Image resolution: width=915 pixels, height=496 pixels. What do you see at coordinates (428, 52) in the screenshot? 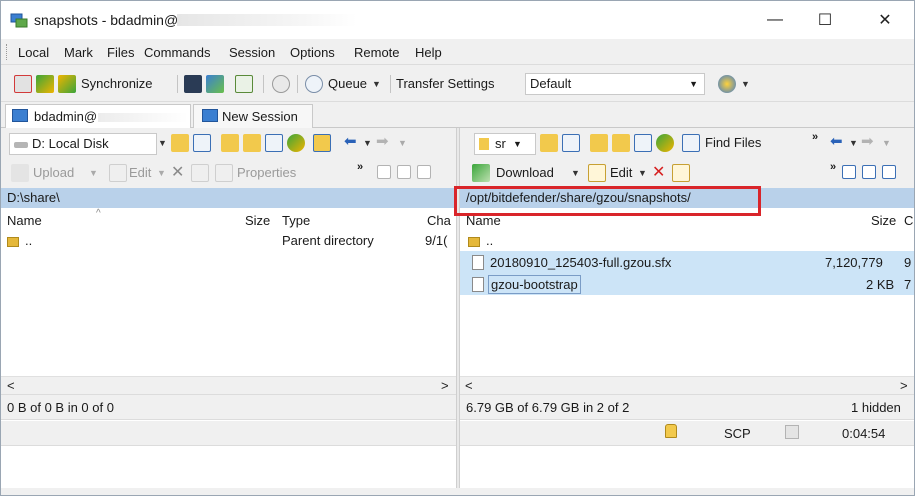
I see `menu-help: Help` at bounding box center [428, 52].